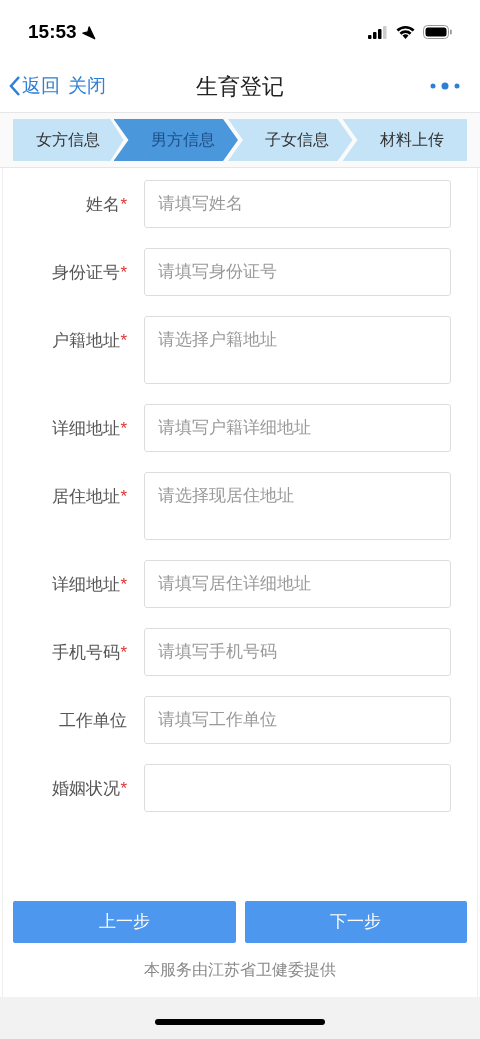 The height and width of the screenshot is (1039, 480). I want to click on step-tab: 材料上传, so click(404, 140).